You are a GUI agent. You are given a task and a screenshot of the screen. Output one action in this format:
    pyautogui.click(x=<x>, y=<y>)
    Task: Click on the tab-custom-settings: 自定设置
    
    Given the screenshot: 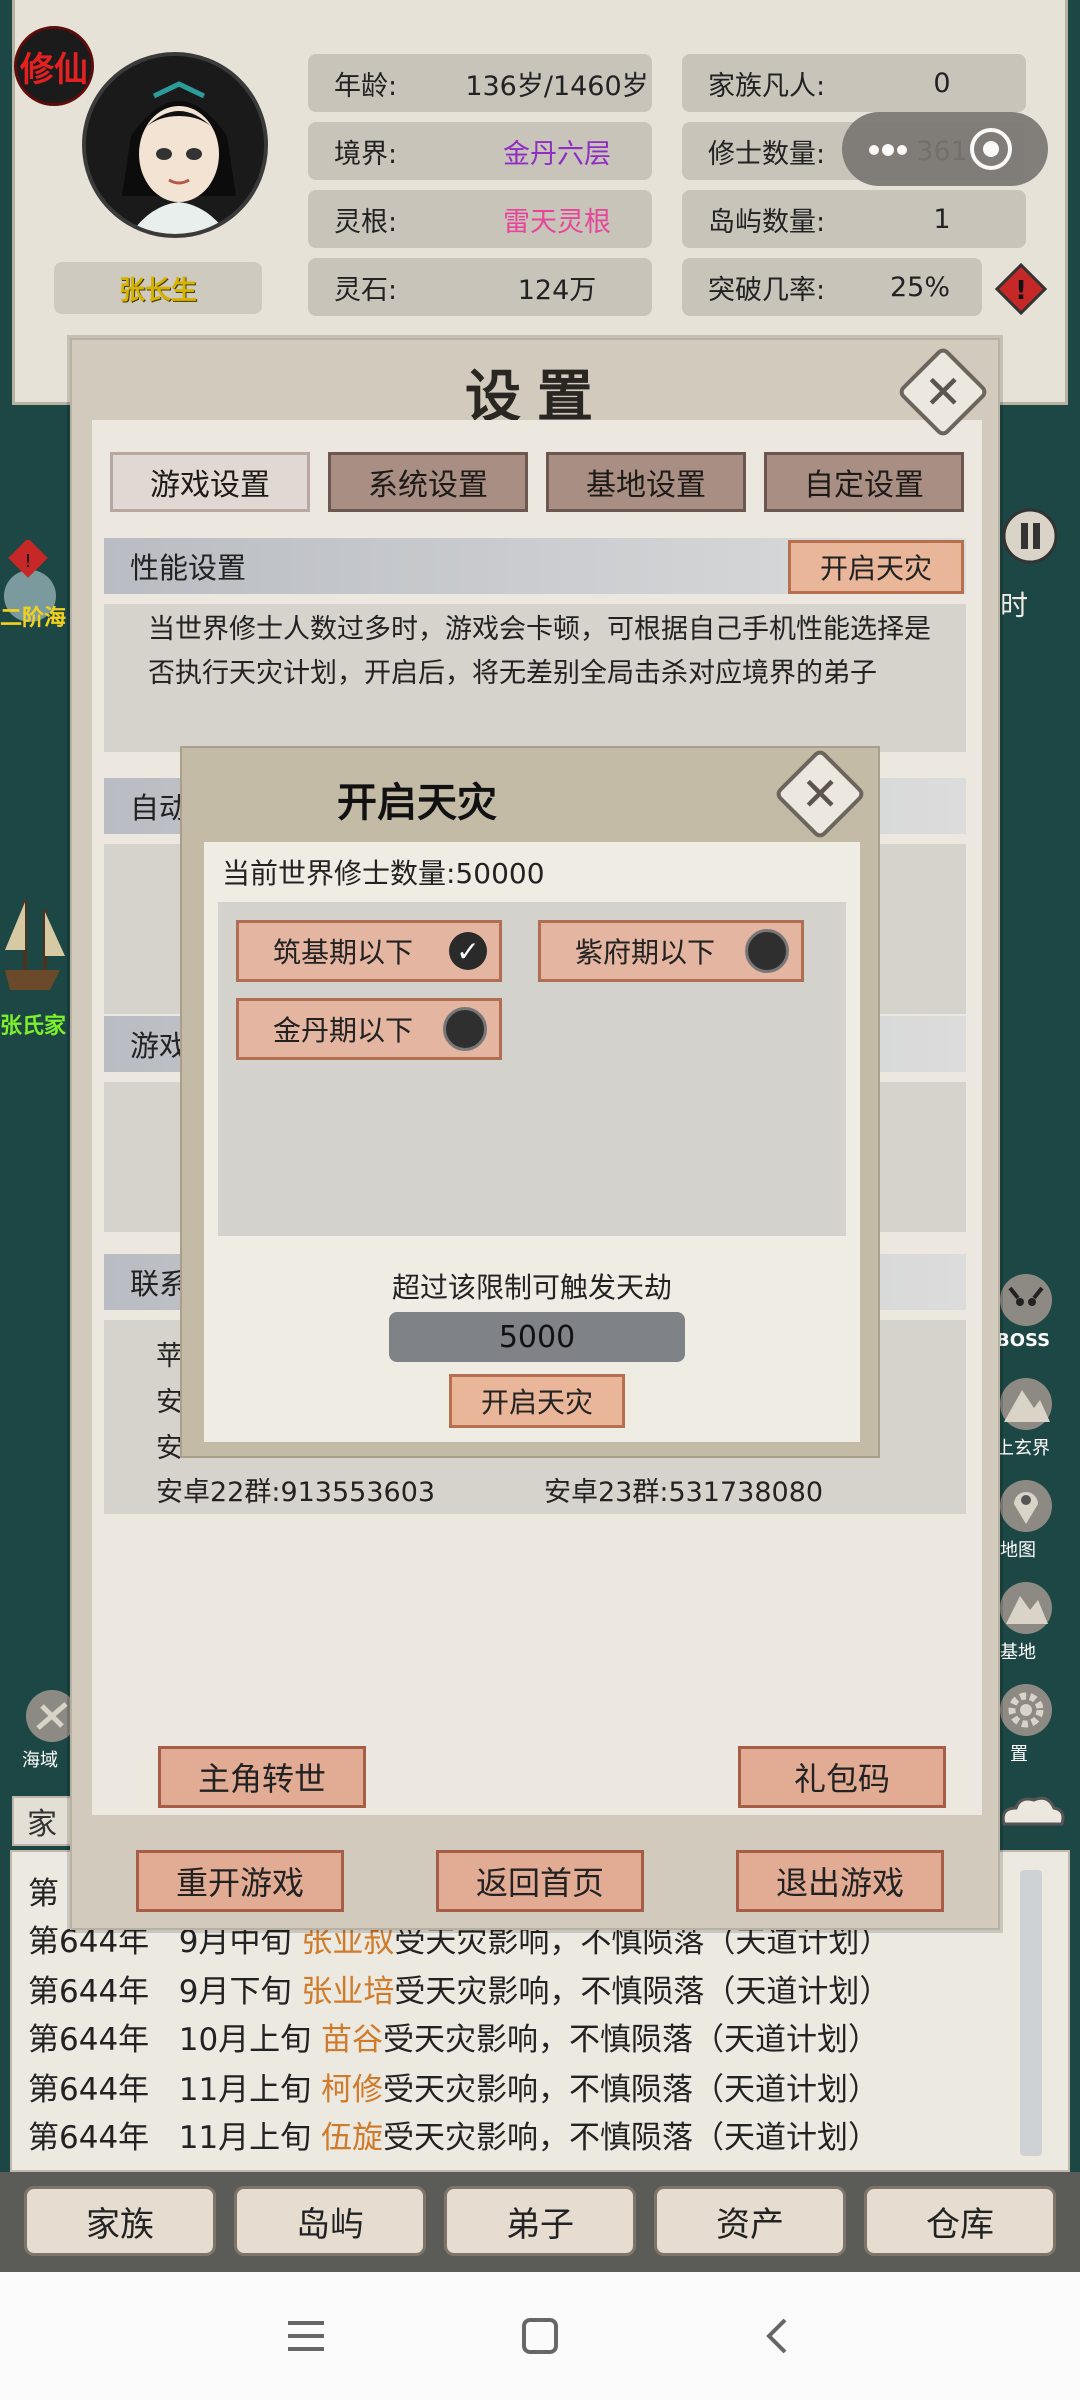 What is the action you would take?
    pyautogui.click(x=864, y=482)
    